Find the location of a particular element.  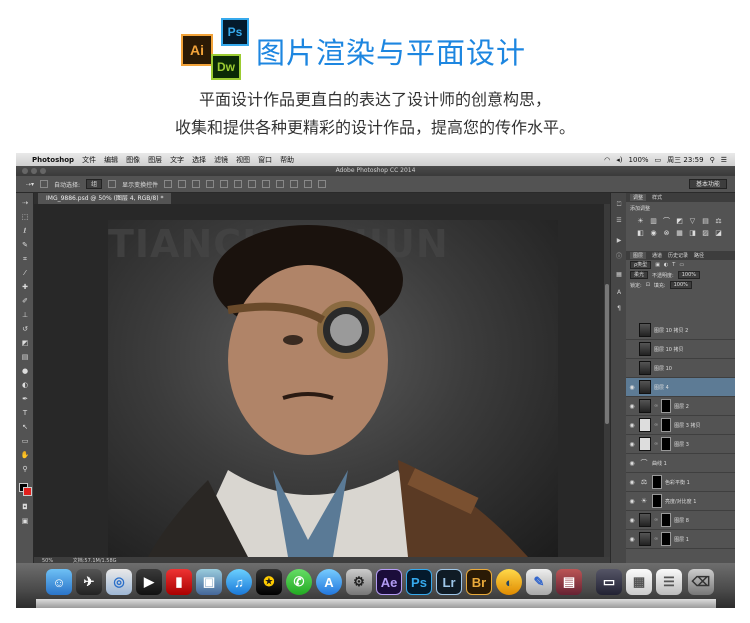

hue-saturation-icon: ▤ is located at coordinates (705, 221).